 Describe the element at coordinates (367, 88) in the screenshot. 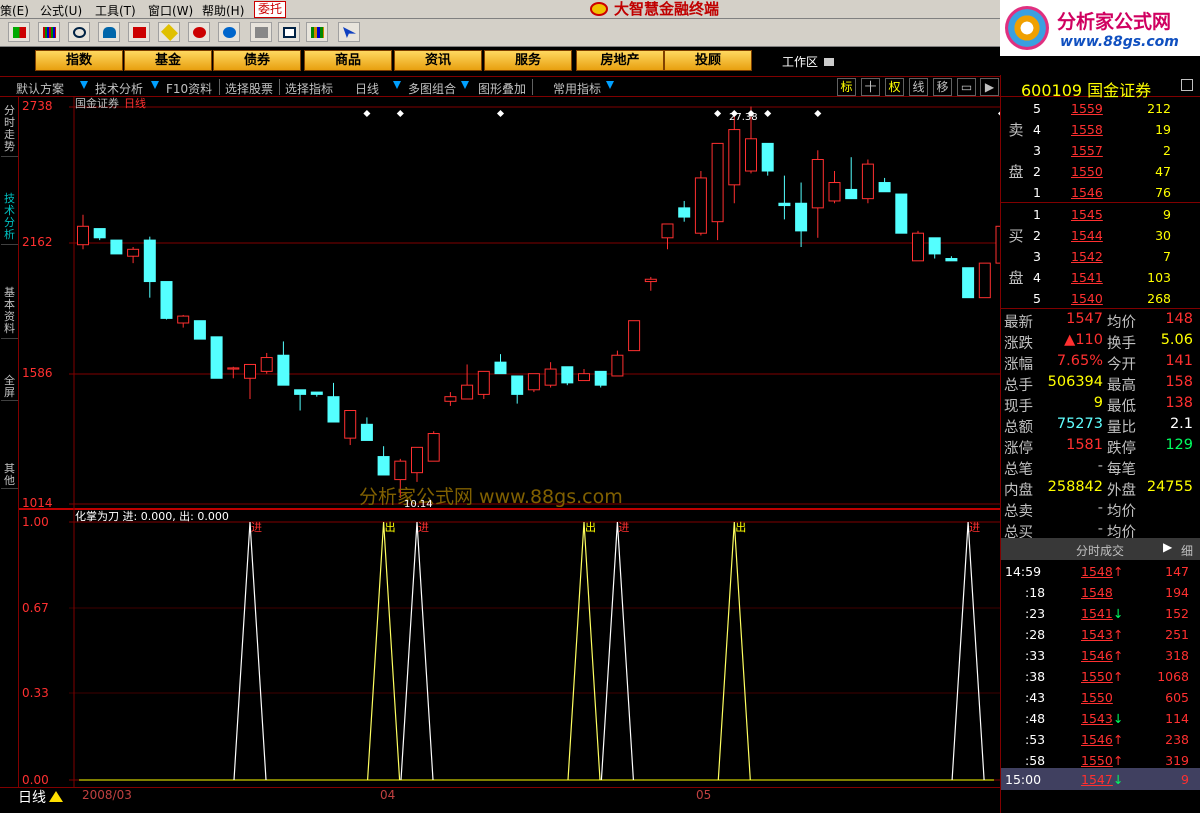

I see `period-select: 日线` at that location.